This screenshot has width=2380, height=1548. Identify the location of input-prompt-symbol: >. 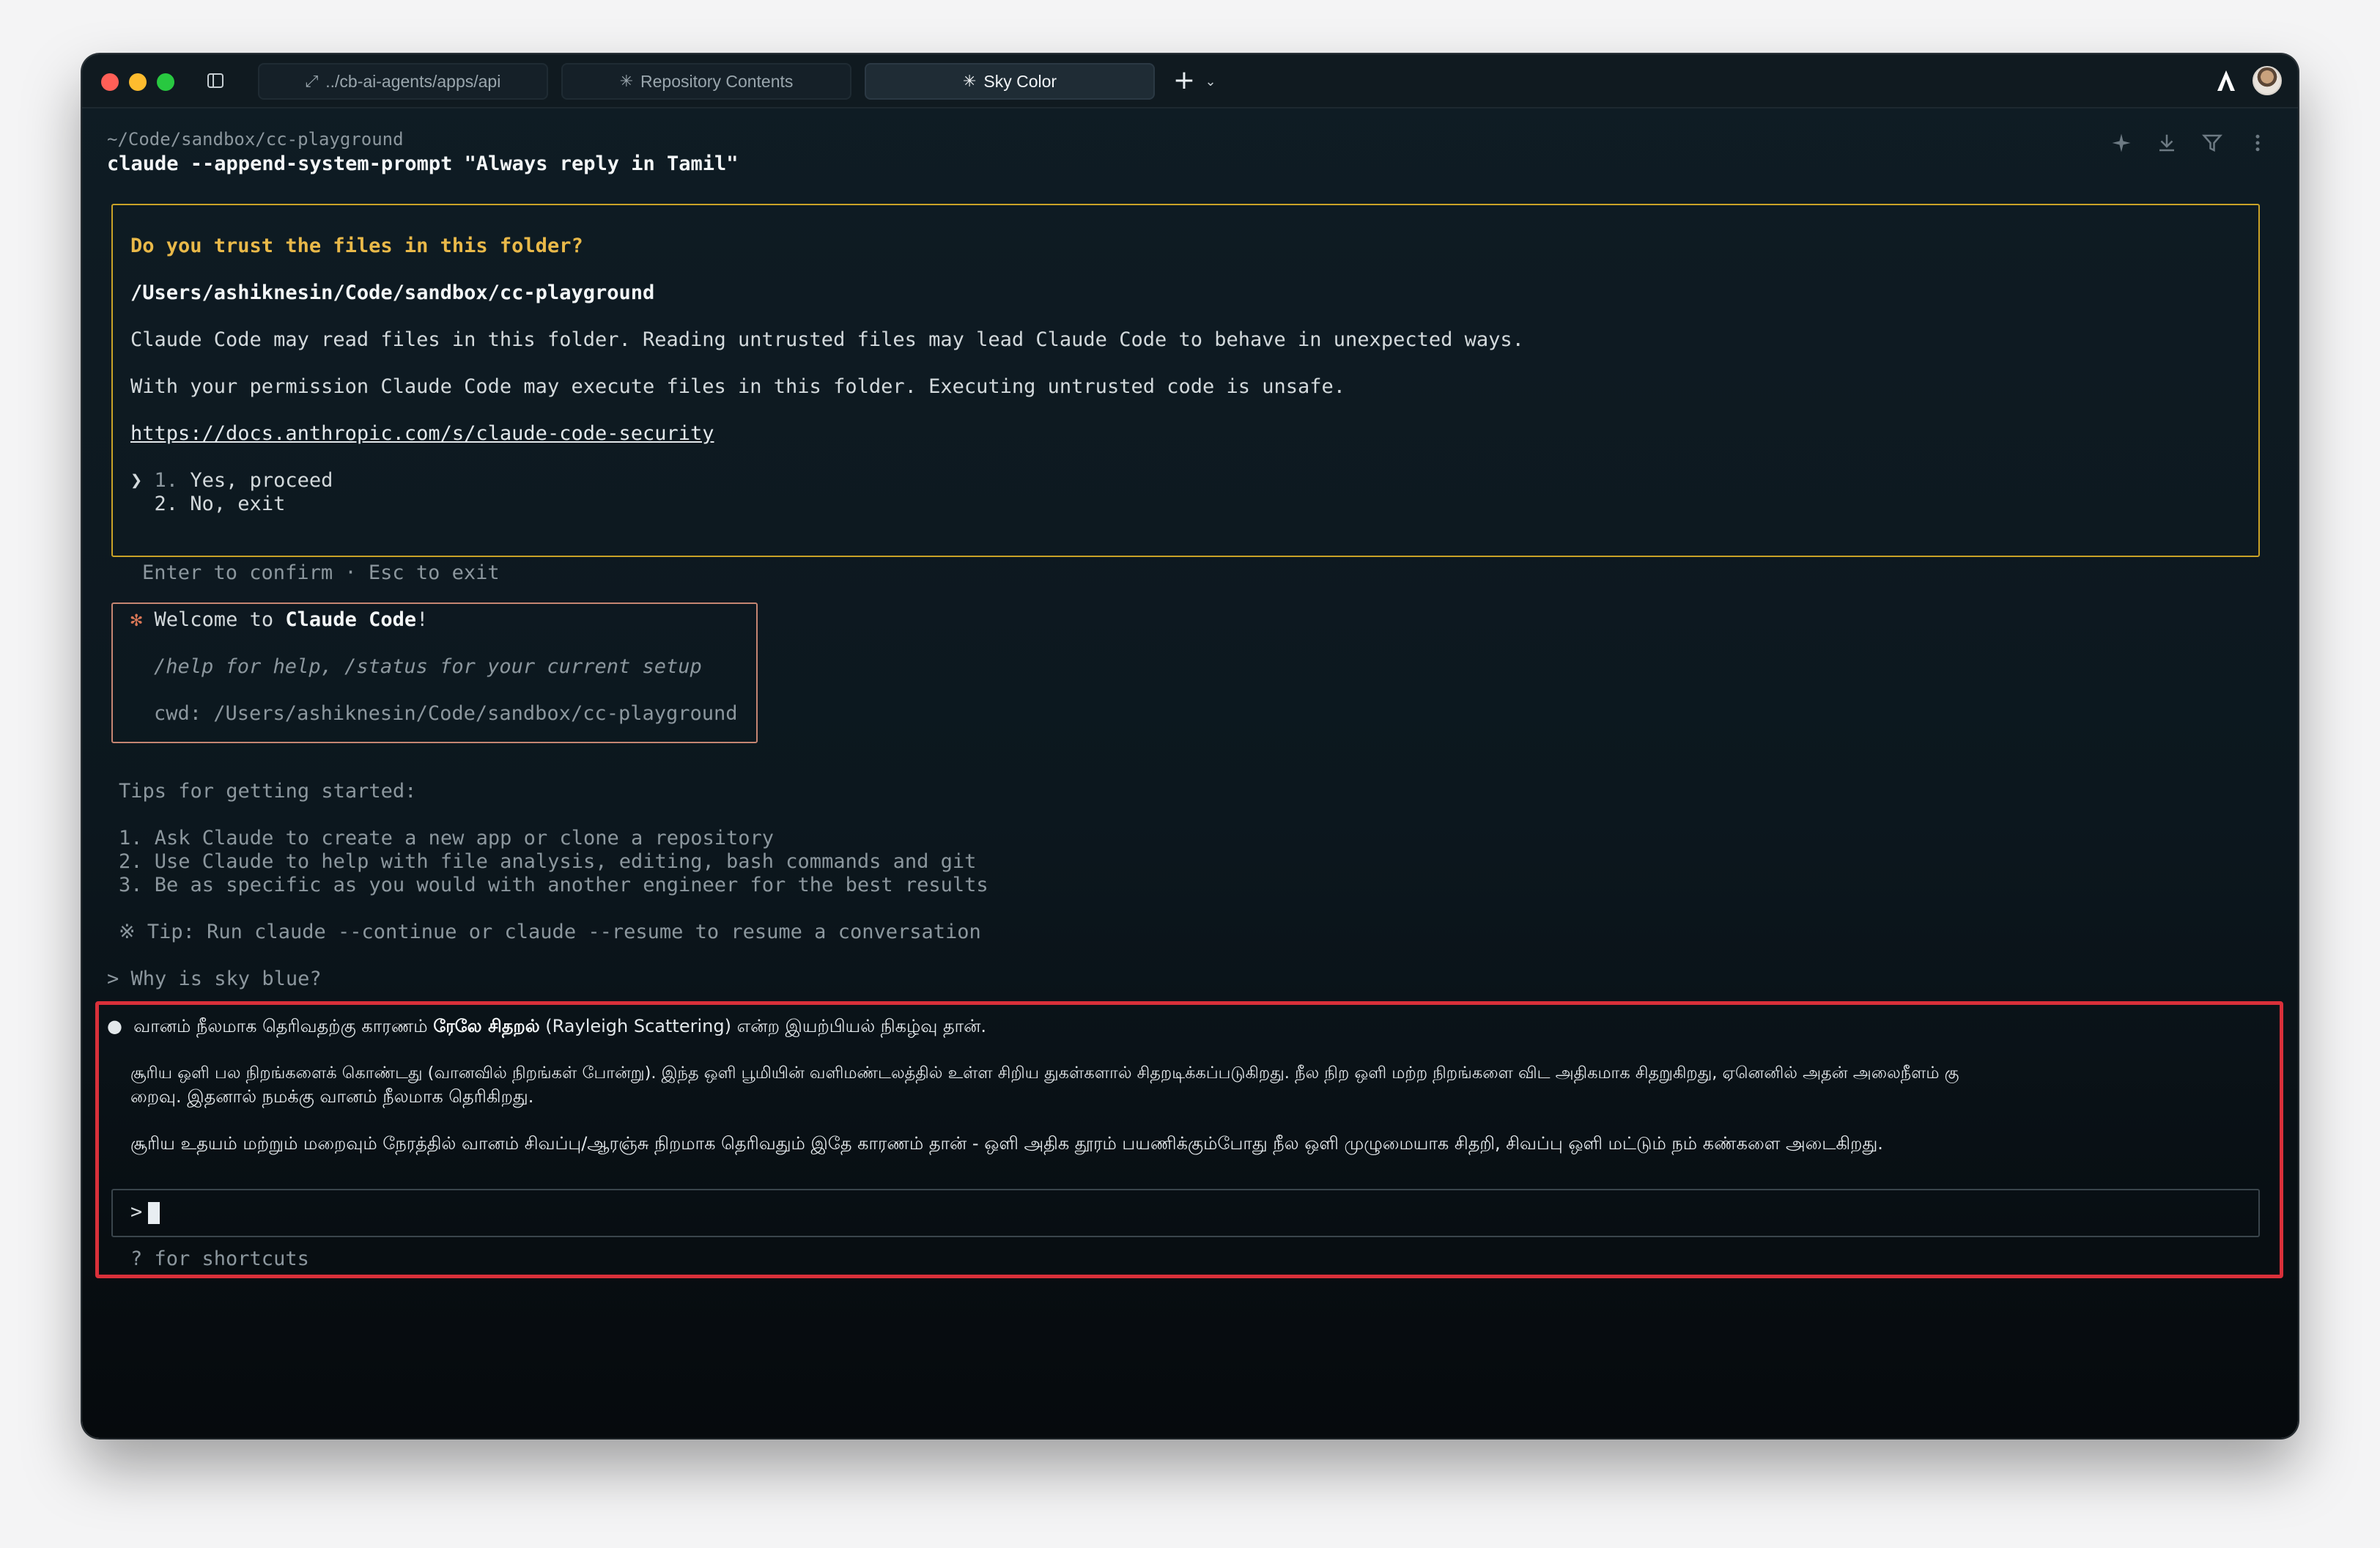
(136, 1212).